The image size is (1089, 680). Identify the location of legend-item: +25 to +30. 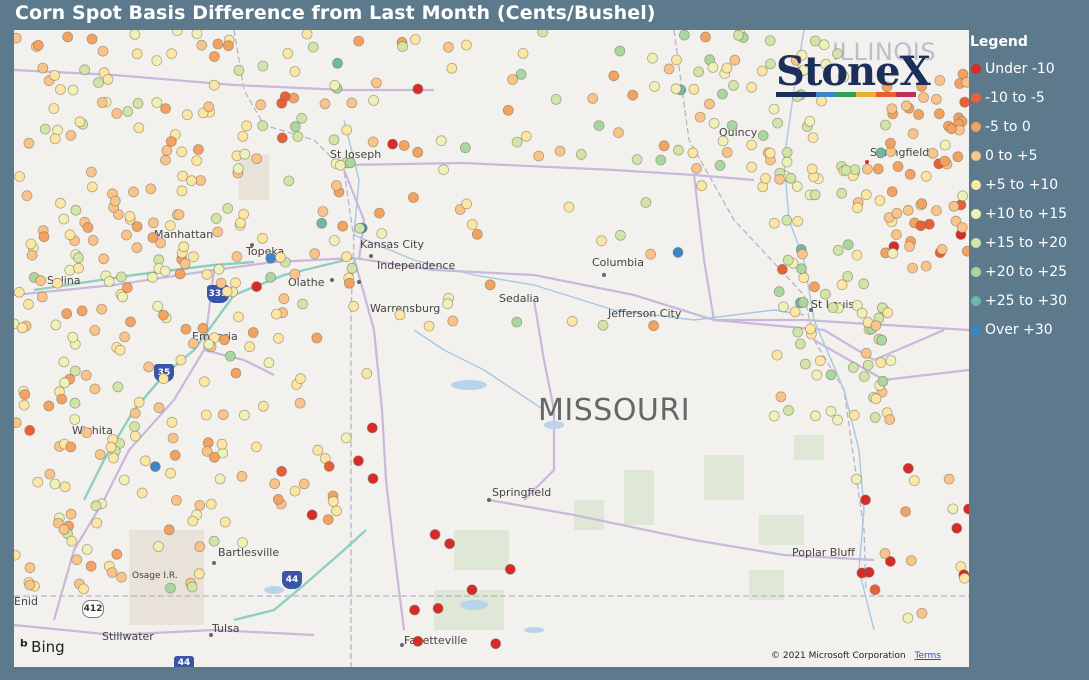
(1029, 300).